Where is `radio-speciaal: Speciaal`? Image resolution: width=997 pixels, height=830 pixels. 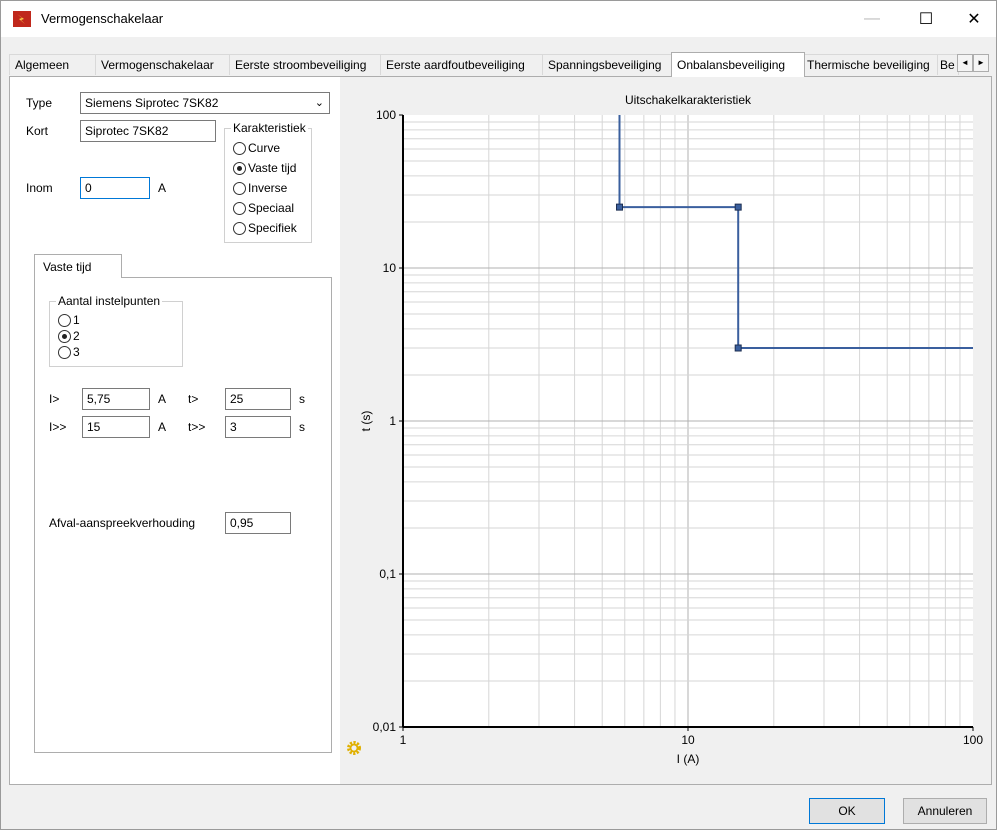
radio-speciaal: Speciaal is located at coordinates (263, 208).